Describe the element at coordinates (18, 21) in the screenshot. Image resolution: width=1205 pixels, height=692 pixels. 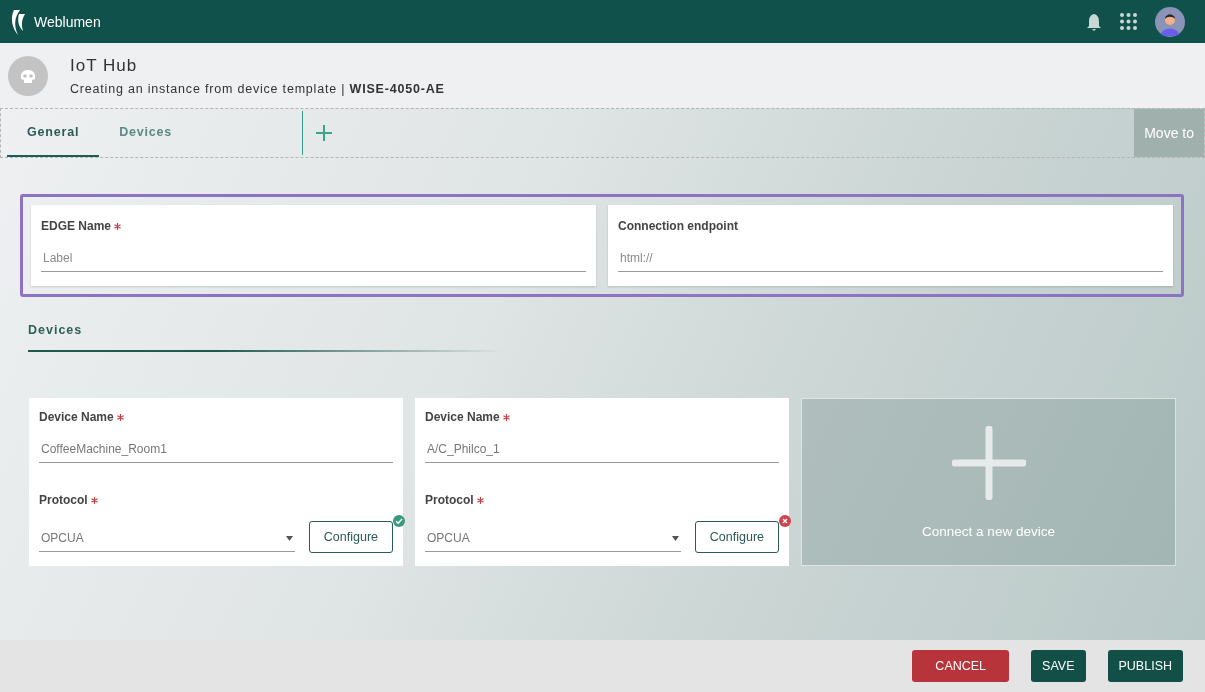
I see `logo-icon` at that location.